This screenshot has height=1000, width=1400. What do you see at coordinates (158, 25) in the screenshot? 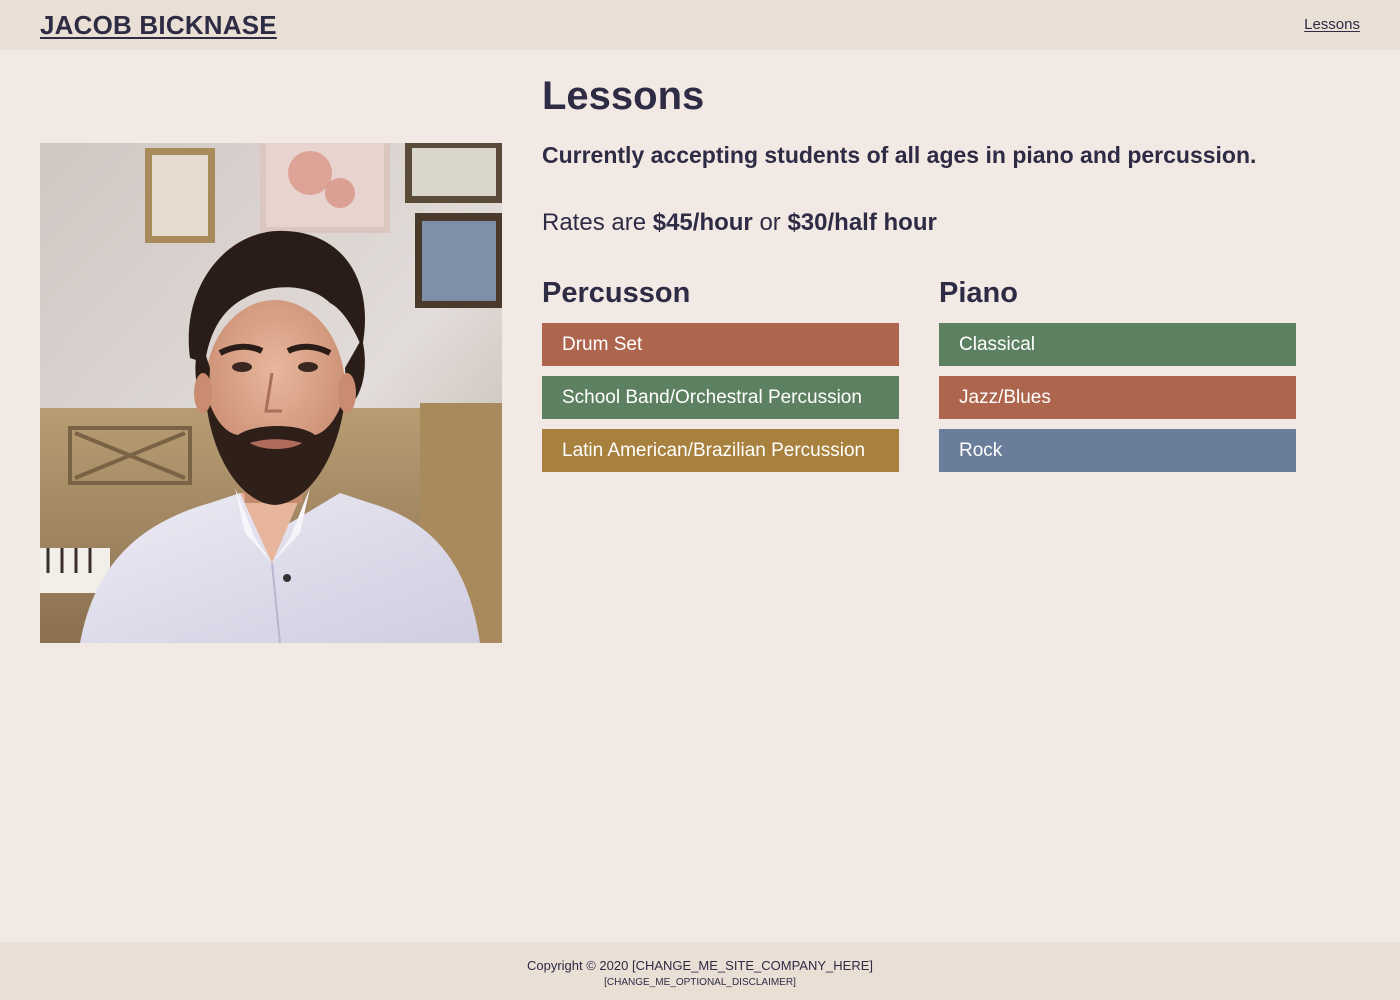
I see `site-title-link: JACOB BICKNASE` at bounding box center [158, 25].